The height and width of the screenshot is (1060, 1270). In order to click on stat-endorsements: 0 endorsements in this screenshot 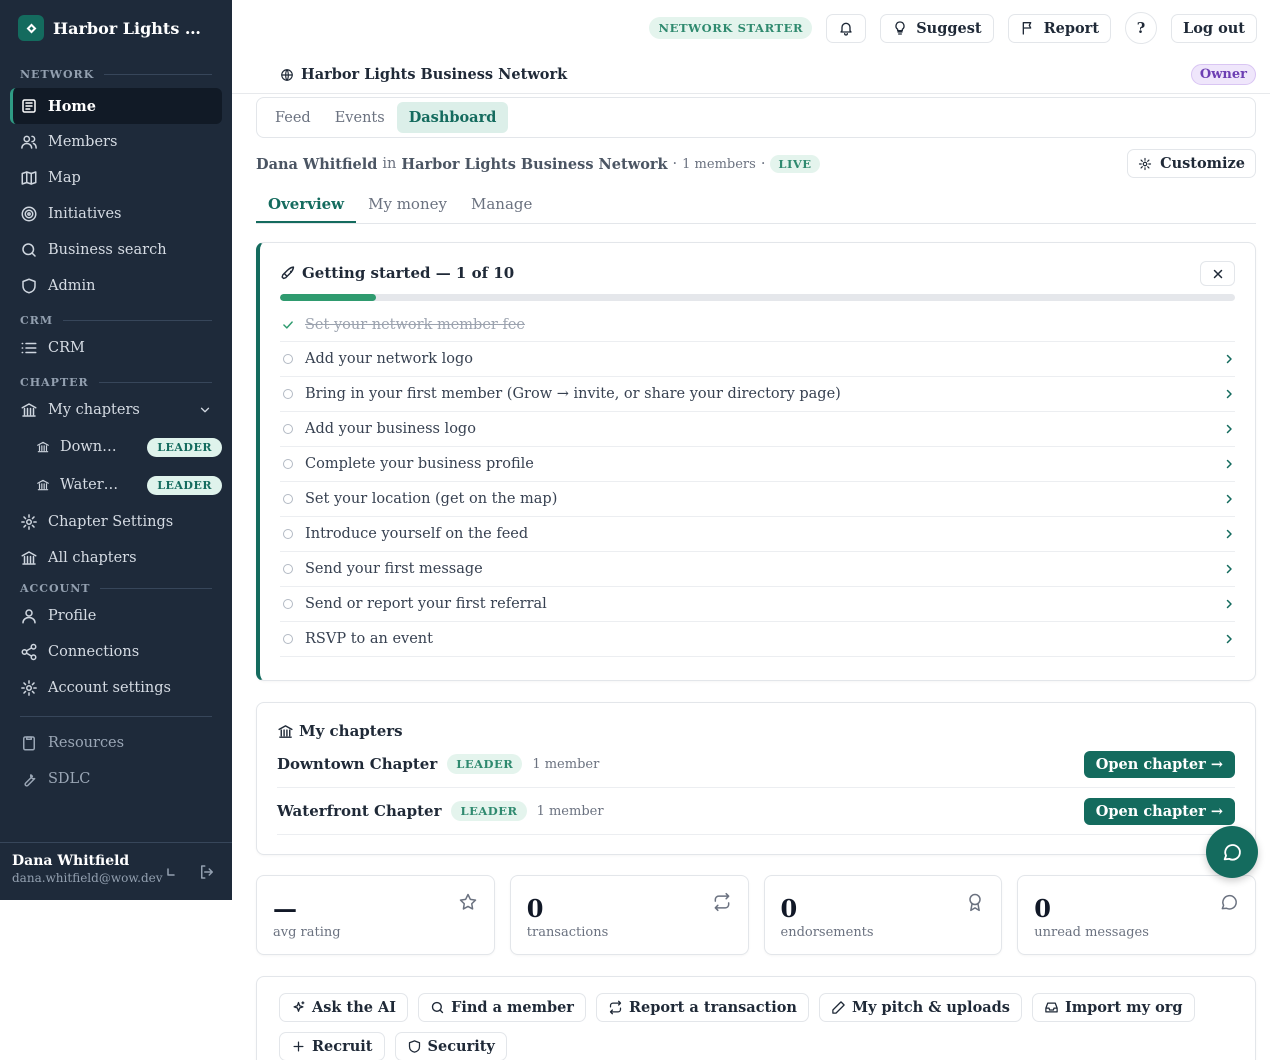, I will do `click(883, 915)`.